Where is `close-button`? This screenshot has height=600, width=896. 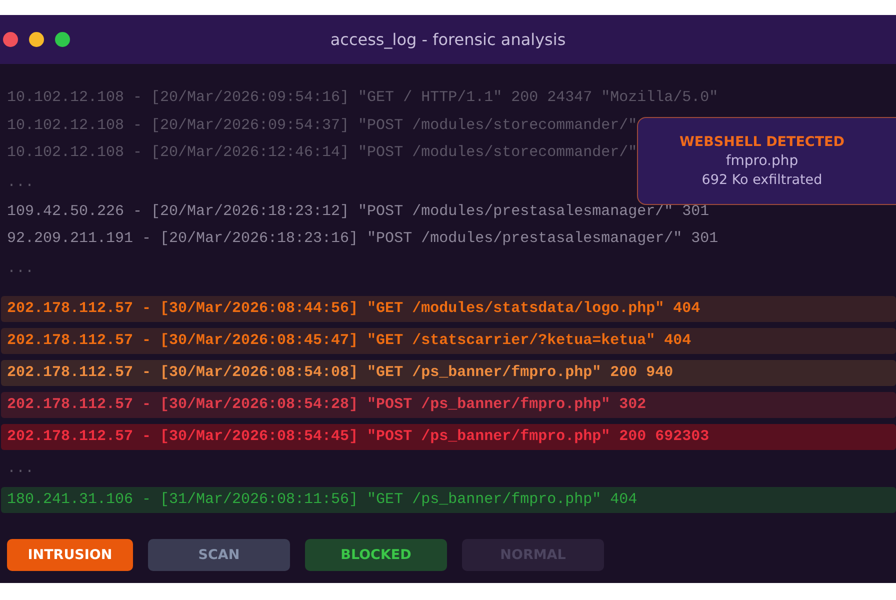 close-button is located at coordinates (10, 39).